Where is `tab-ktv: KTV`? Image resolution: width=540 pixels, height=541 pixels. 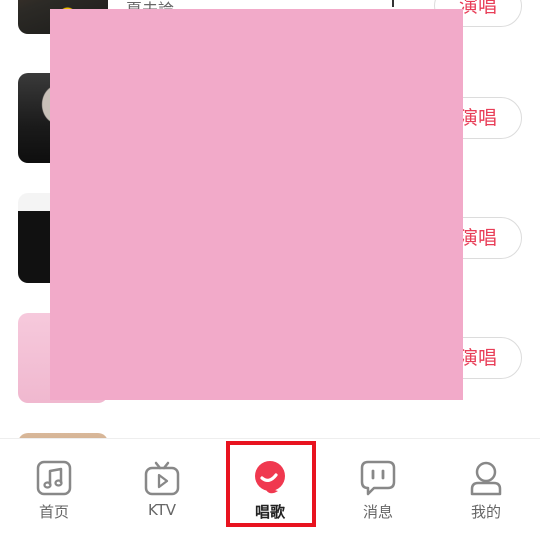
tab-ktv: KTV is located at coordinates (162, 490).